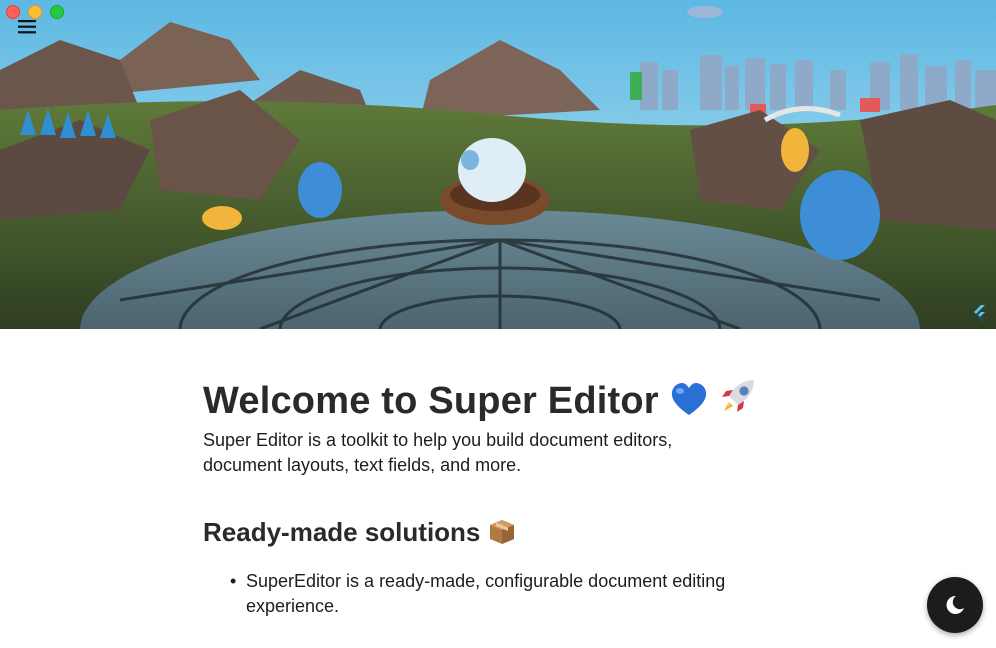 The image size is (996, 648). I want to click on section-heading-text: Ready-made solutions, so click(342, 532).